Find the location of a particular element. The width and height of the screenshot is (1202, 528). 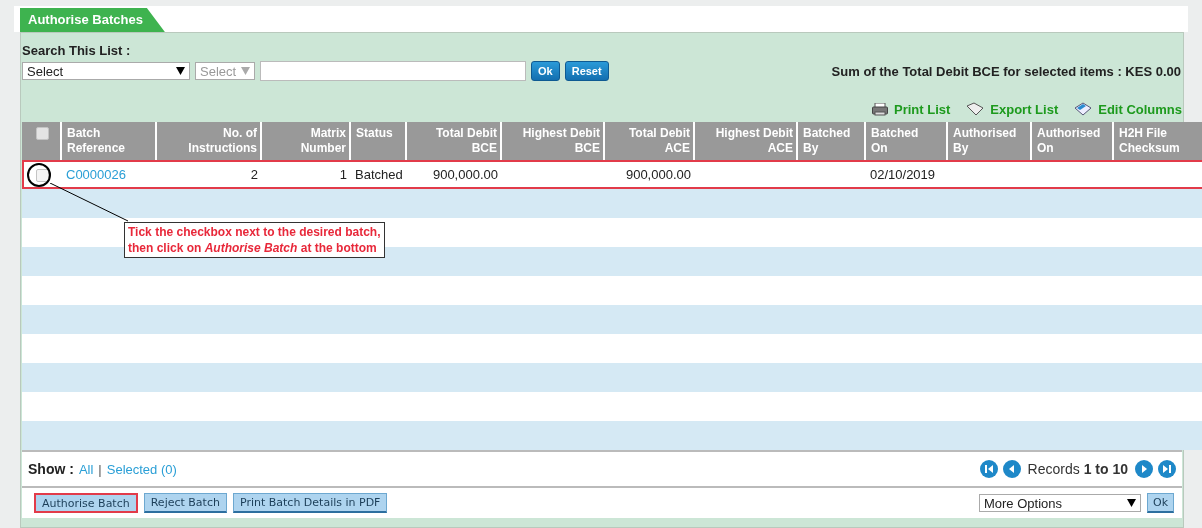

annotation-circle is located at coordinates (39, 175).